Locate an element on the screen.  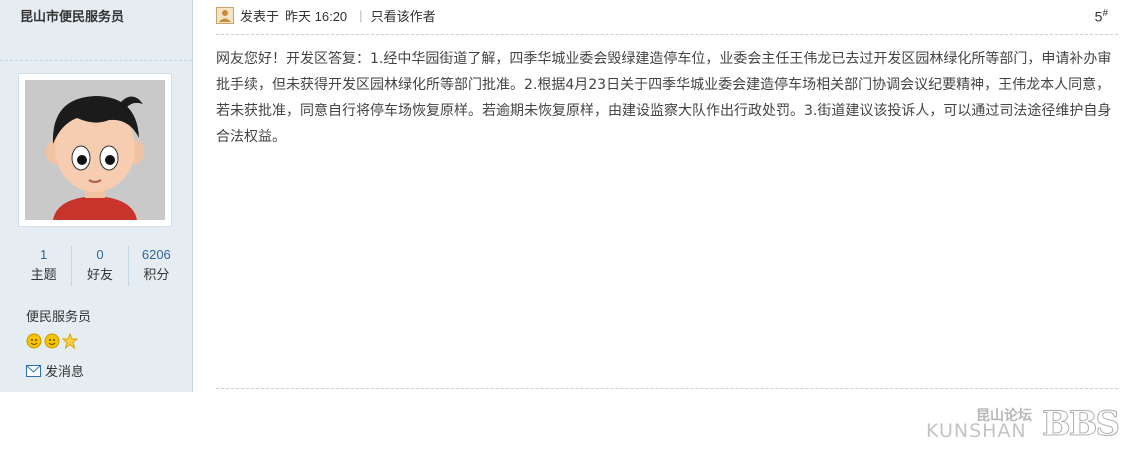
stat-value: 0 is located at coordinates (99, 255).